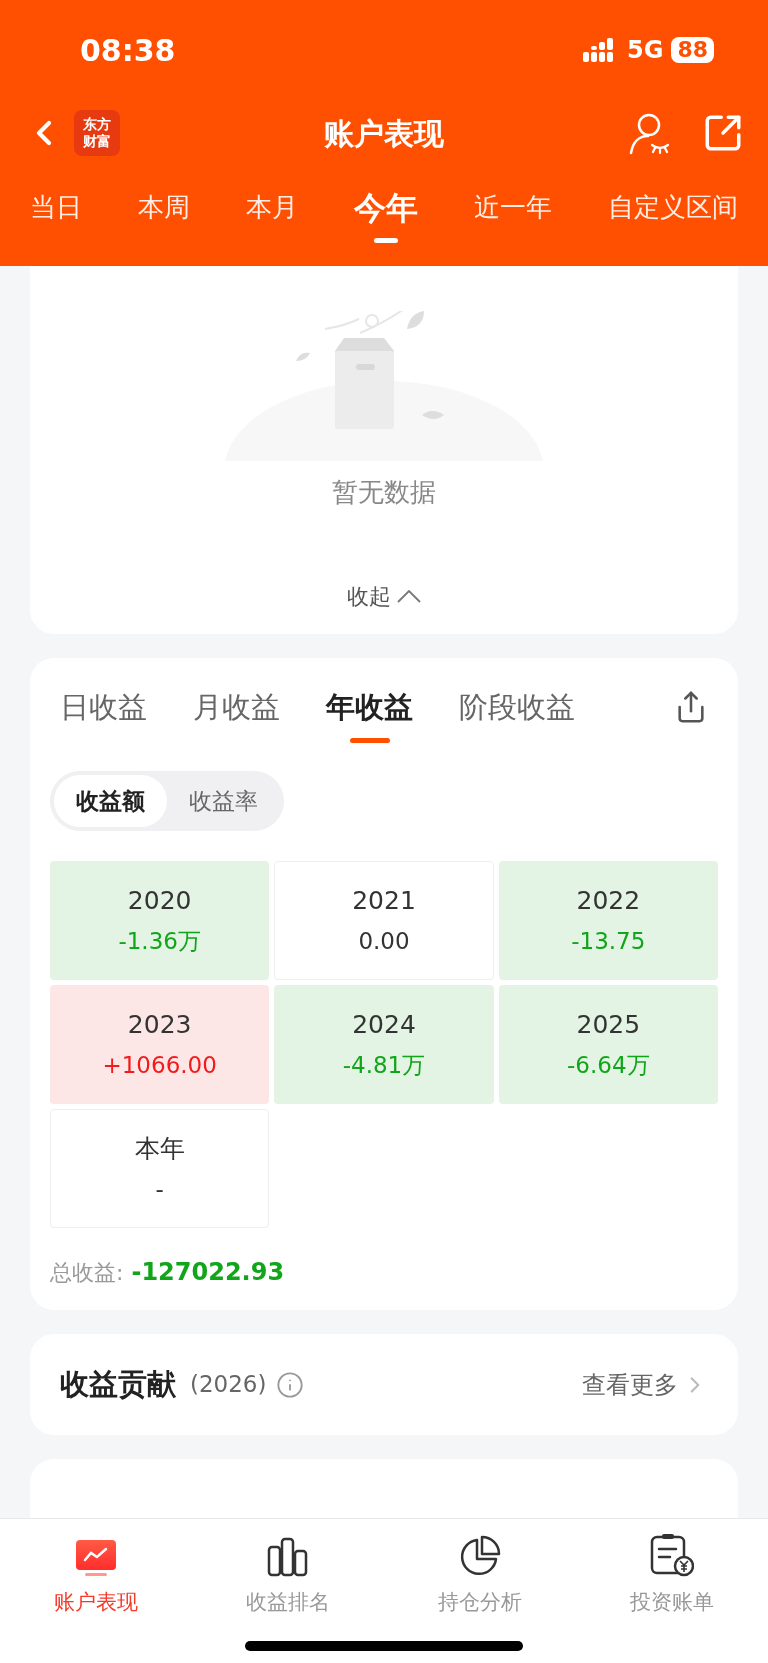  What do you see at coordinates (103, 714) in the screenshot?
I see `earnings-tab: 日收益` at bounding box center [103, 714].